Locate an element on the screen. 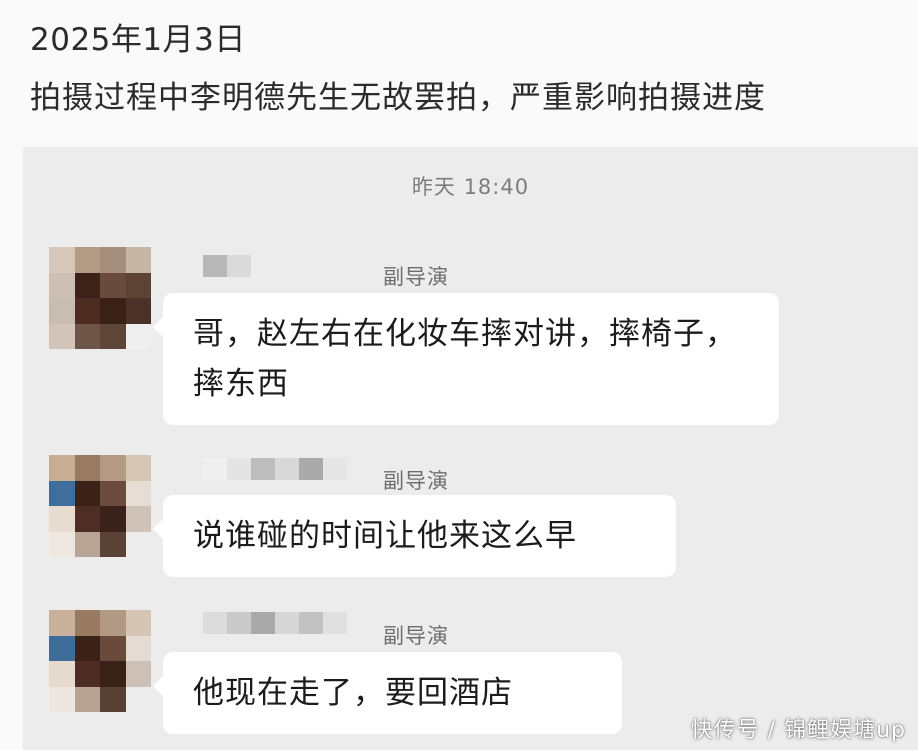 The width and height of the screenshot is (918, 750). post-caption: 2025年1月3日 拍摄过程中李明德先生无故罢拍，严重影响拍摄进度 is located at coordinates (398, 69).